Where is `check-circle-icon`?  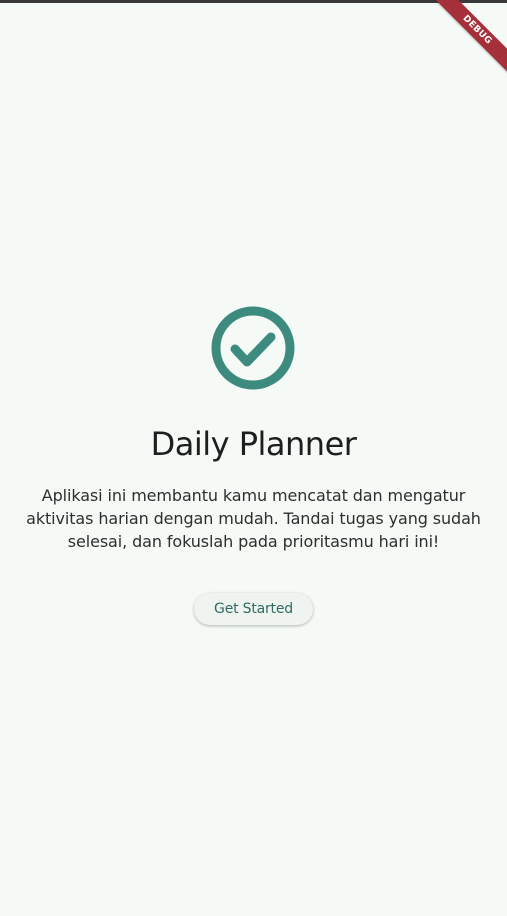
check-circle-icon is located at coordinates (253, 348).